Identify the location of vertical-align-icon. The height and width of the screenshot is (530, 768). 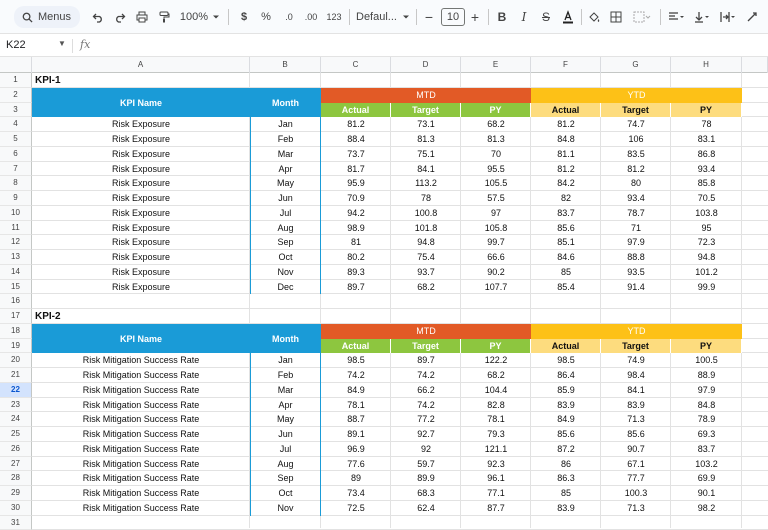
(702, 17).